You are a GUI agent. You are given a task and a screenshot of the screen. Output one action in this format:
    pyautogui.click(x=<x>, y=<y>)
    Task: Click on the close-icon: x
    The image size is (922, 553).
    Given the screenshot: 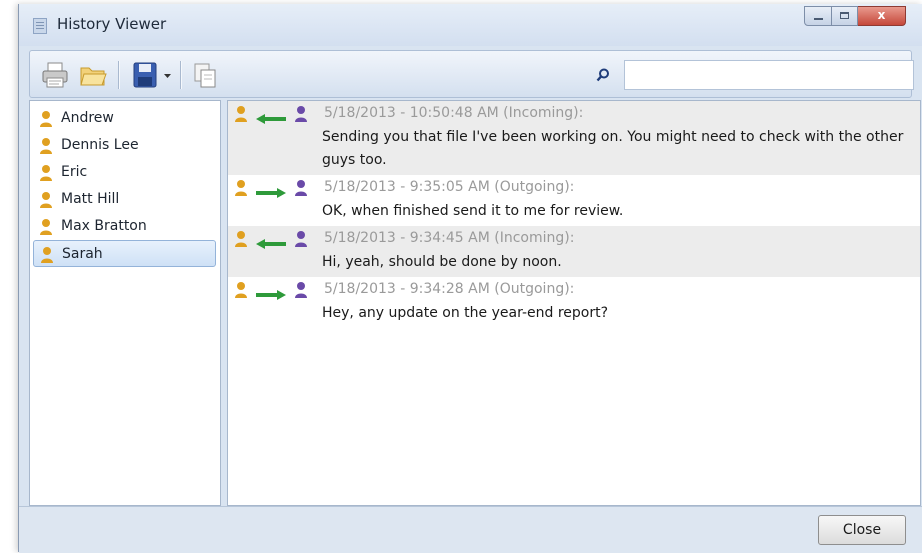 What is the action you would take?
    pyautogui.click(x=881, y=15)
    